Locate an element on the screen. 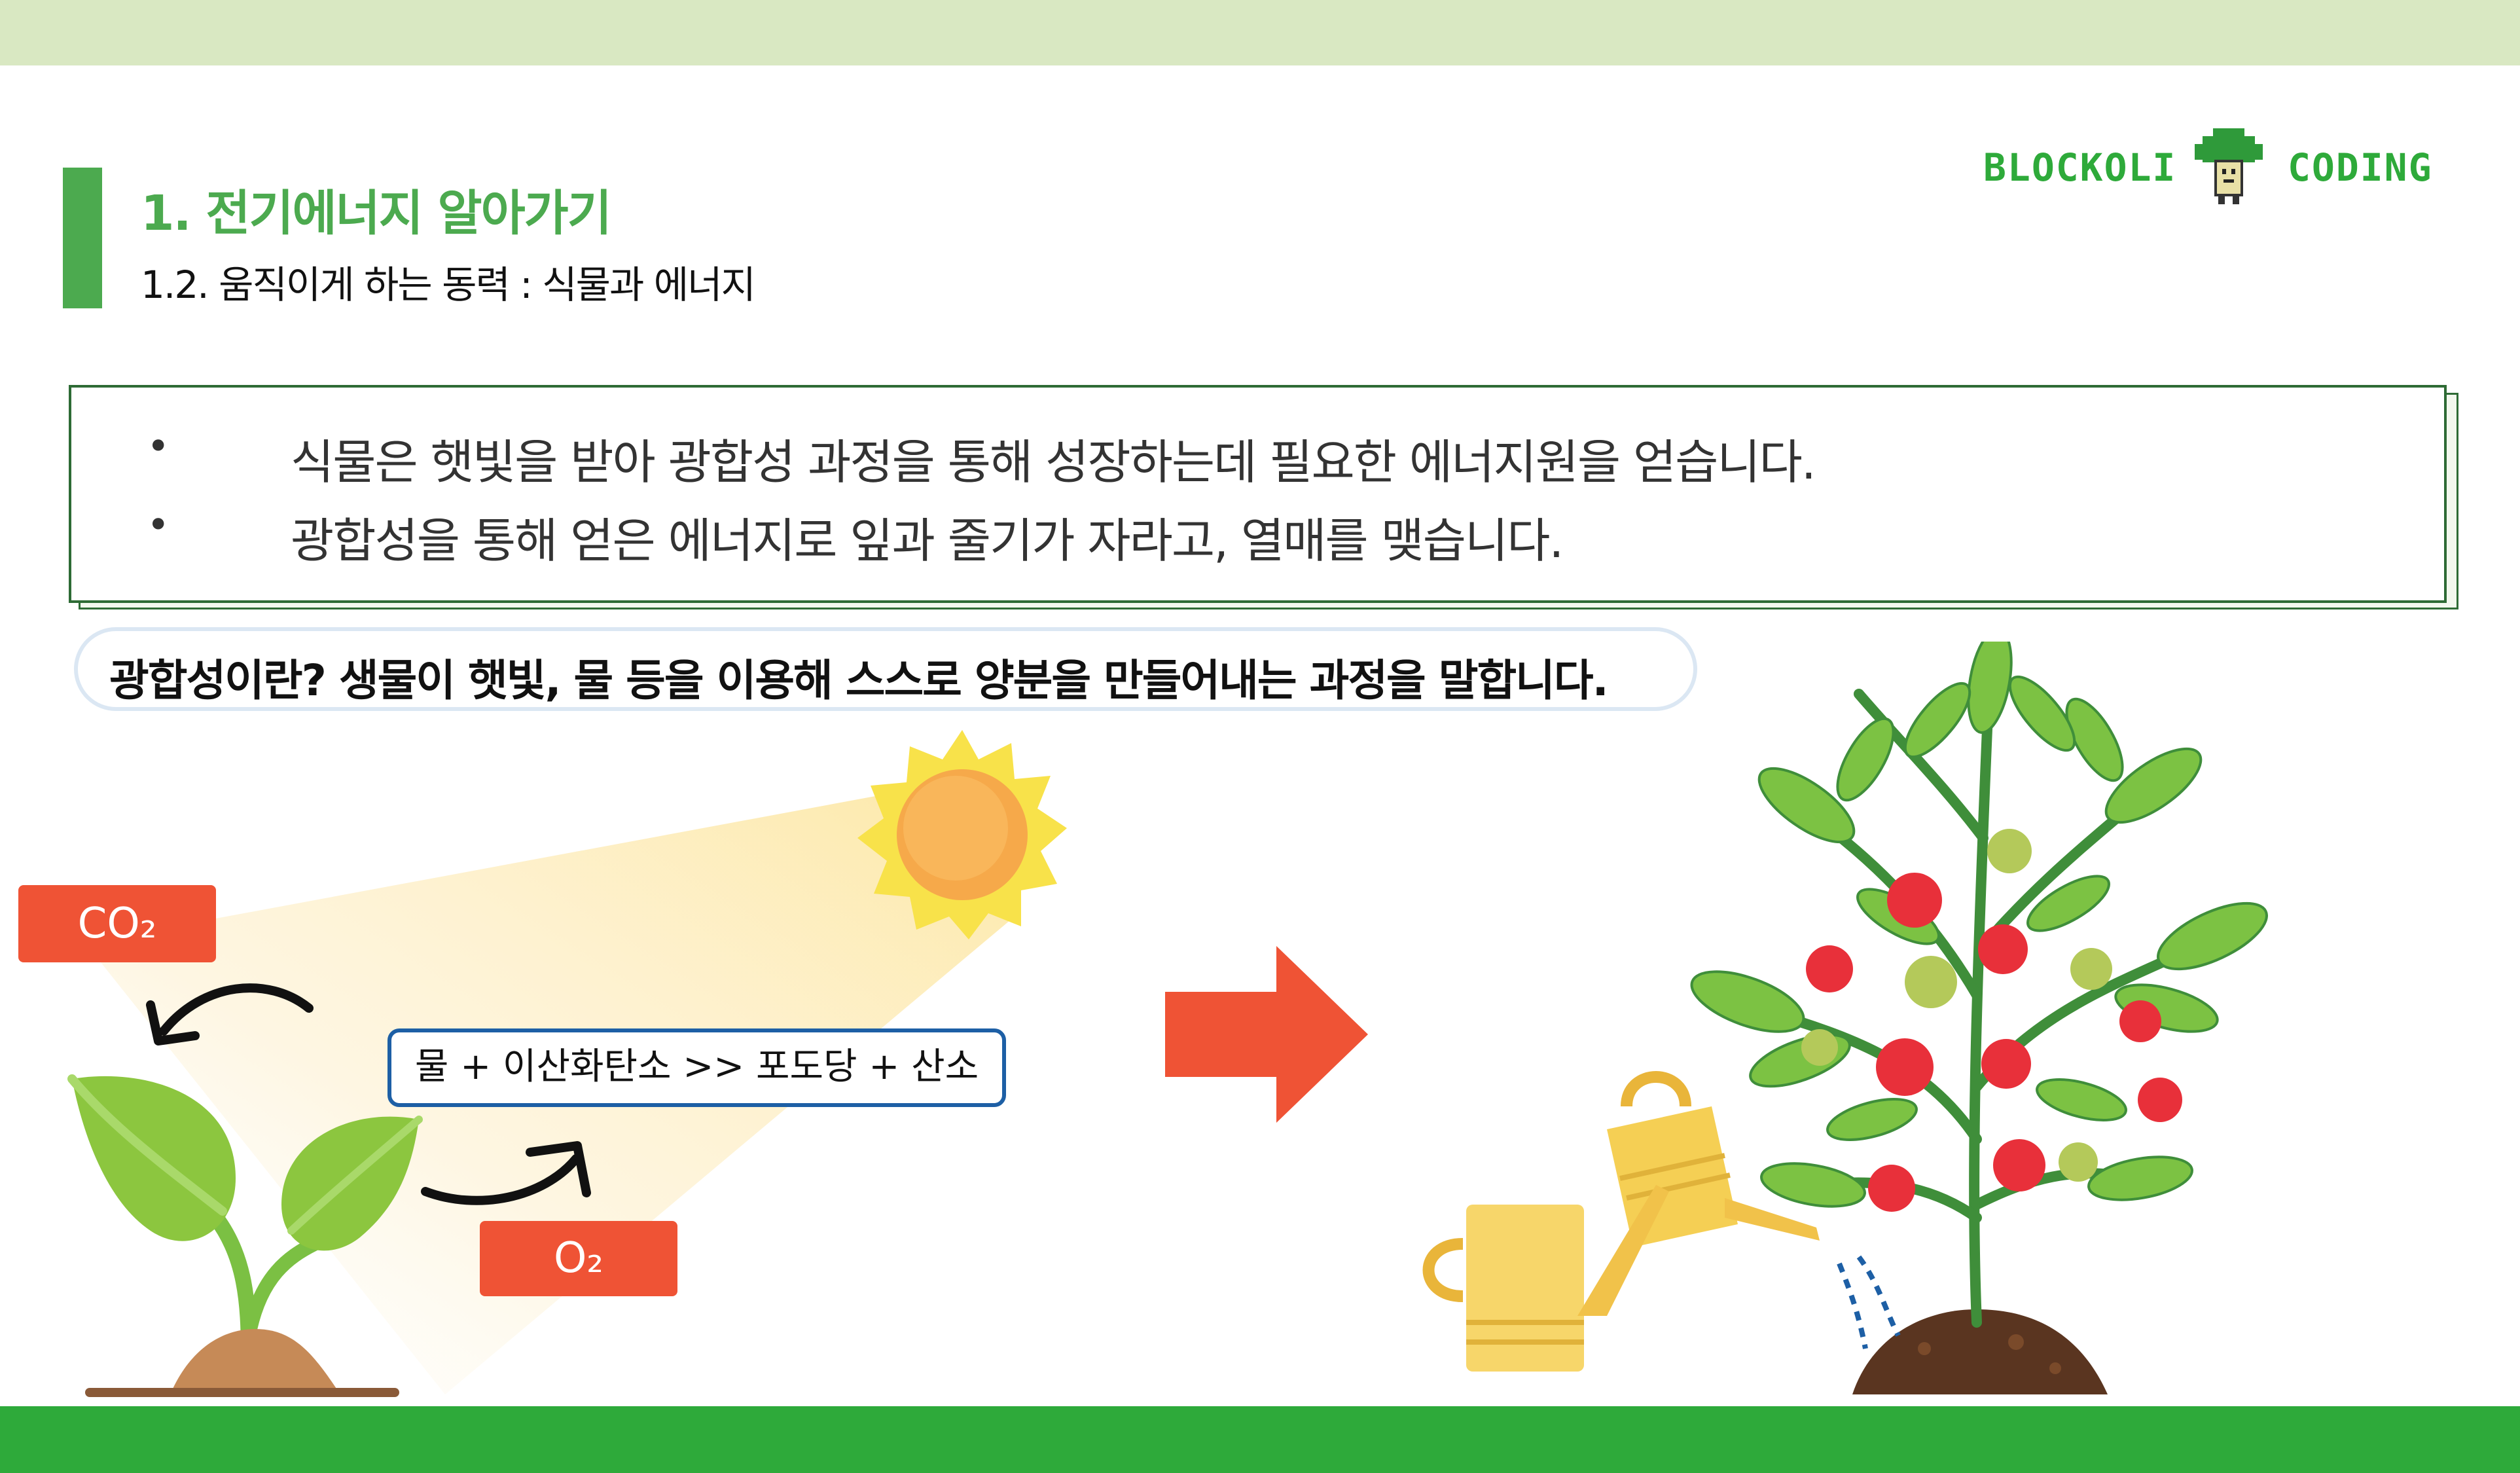  bottom-band is located at coordinates (1260, 1439).